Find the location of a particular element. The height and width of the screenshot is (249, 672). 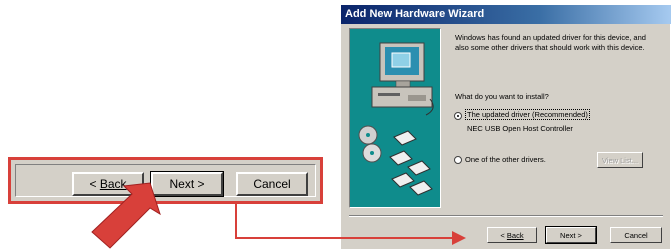

option-updated-driver-text: The updated driver (Recommended) is located at coordinates (527, 114).